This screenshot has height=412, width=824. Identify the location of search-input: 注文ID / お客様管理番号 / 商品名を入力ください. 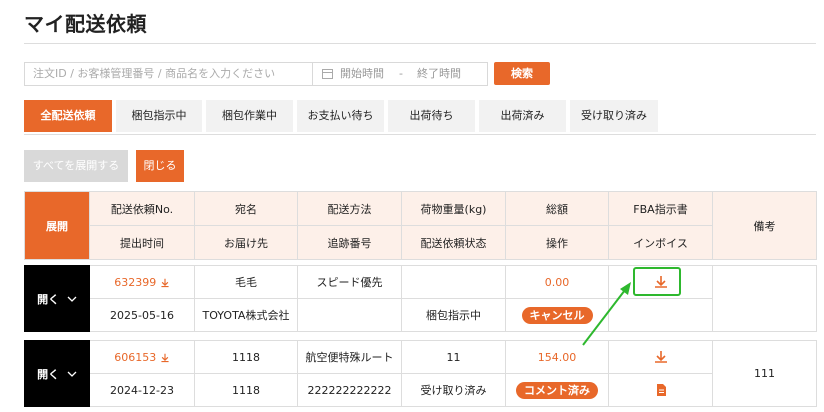
(168, 74).